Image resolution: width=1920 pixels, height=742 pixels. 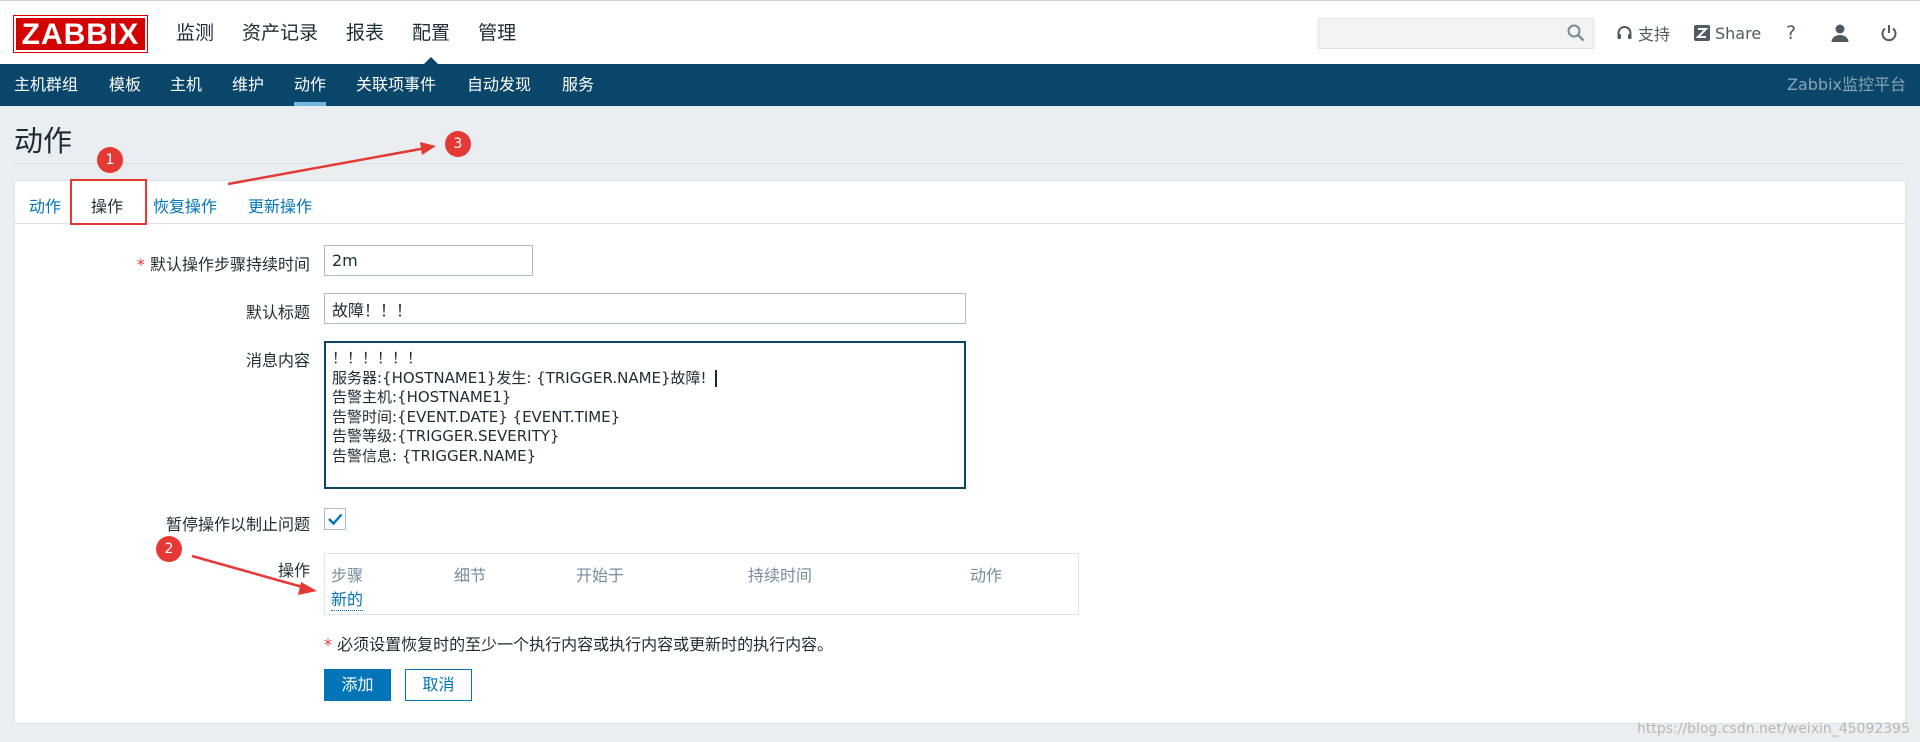 I want to click on annotation-arrows, so click(x=313, y=368).